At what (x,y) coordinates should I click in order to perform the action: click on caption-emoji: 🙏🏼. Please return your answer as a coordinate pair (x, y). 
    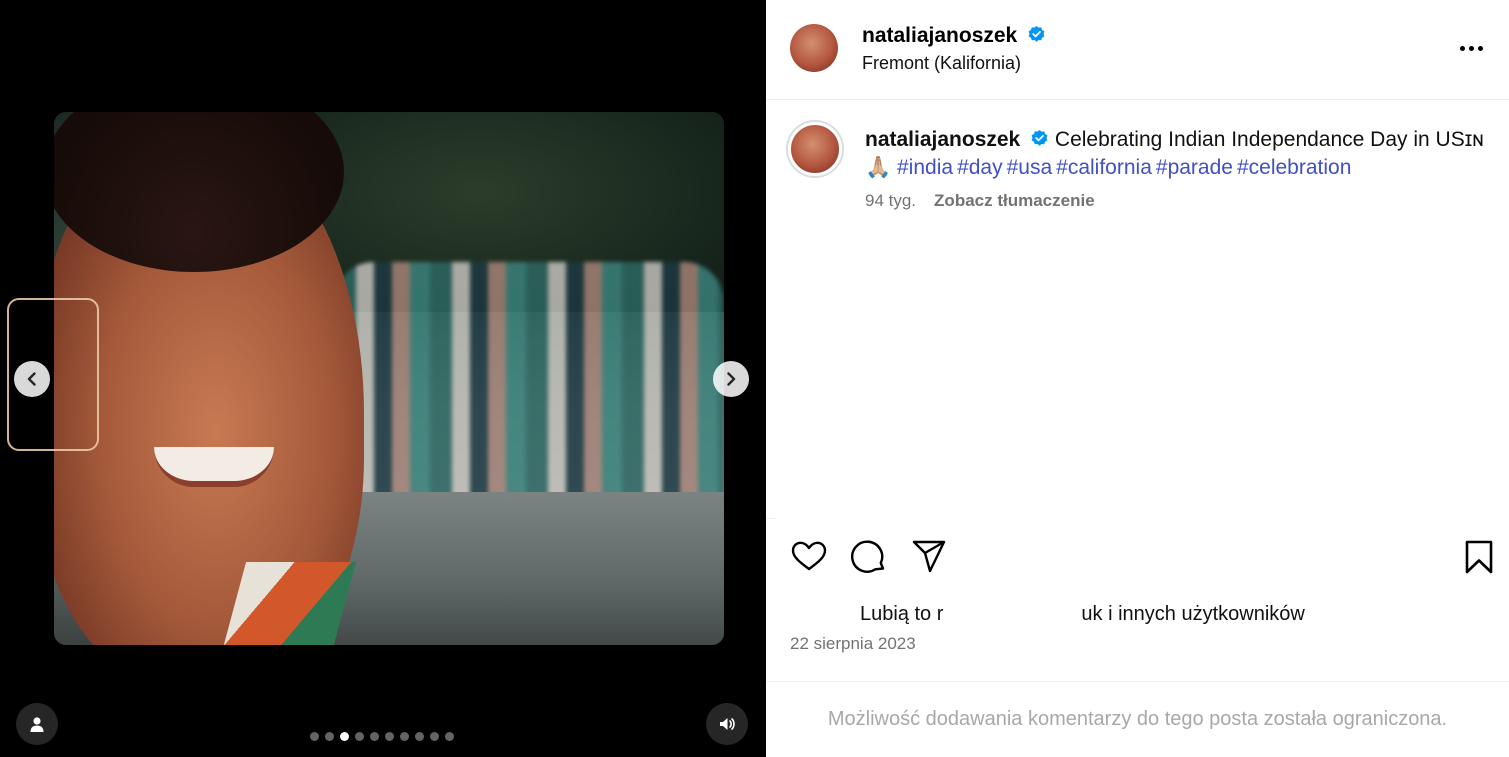
    Looking at the image, I should click on (878, 167).